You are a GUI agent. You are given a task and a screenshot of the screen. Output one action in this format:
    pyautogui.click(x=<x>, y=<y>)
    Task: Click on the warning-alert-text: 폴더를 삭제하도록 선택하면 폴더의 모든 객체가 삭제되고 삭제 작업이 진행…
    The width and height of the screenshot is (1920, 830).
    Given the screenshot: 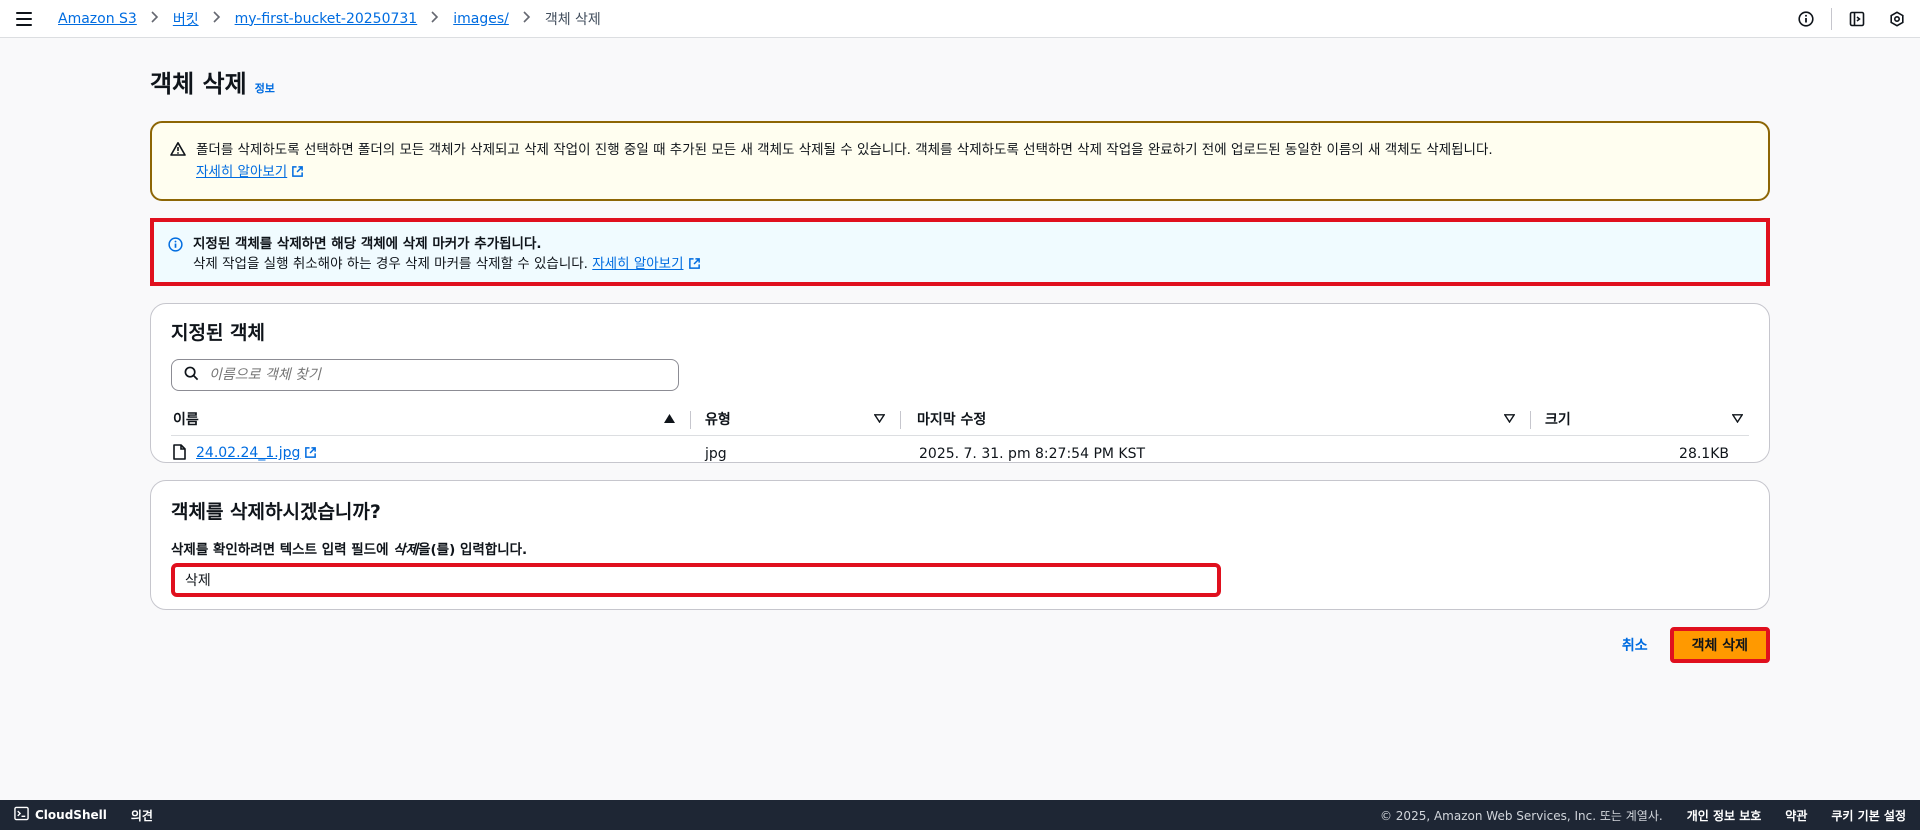 What is the action you would take?
    pyautogui.click(x=844, y=150)
    